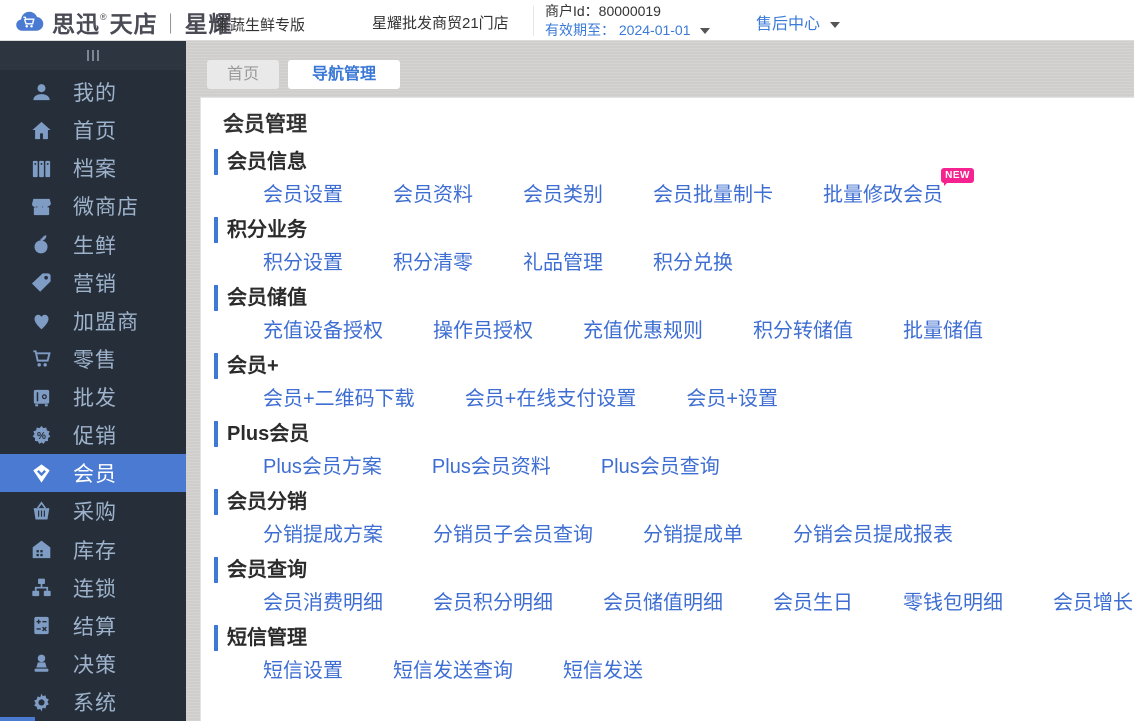 This screenshot has height=721, width=1134. Describe the element at coordinates (798, 22) in the screenshot. I see `support-center-dropdown: 售后中心` at that location.